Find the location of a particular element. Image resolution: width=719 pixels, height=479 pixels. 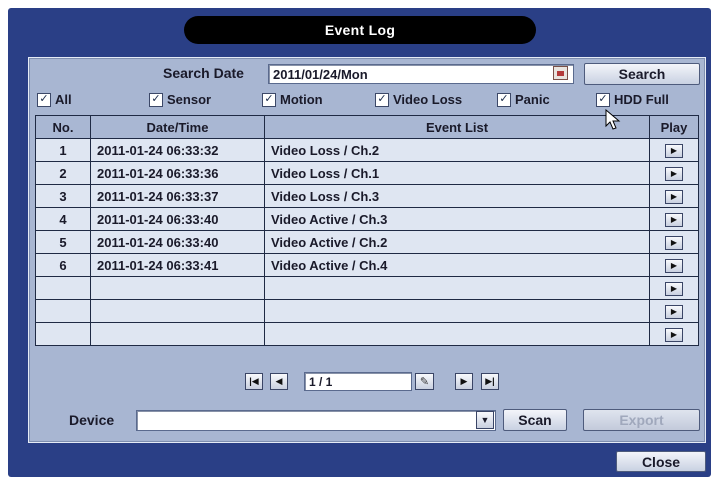

table-row: 2 2011-01-24 06:33:36 Video Loss / Ch.1 ▶ is located at coordinates (367, 173).